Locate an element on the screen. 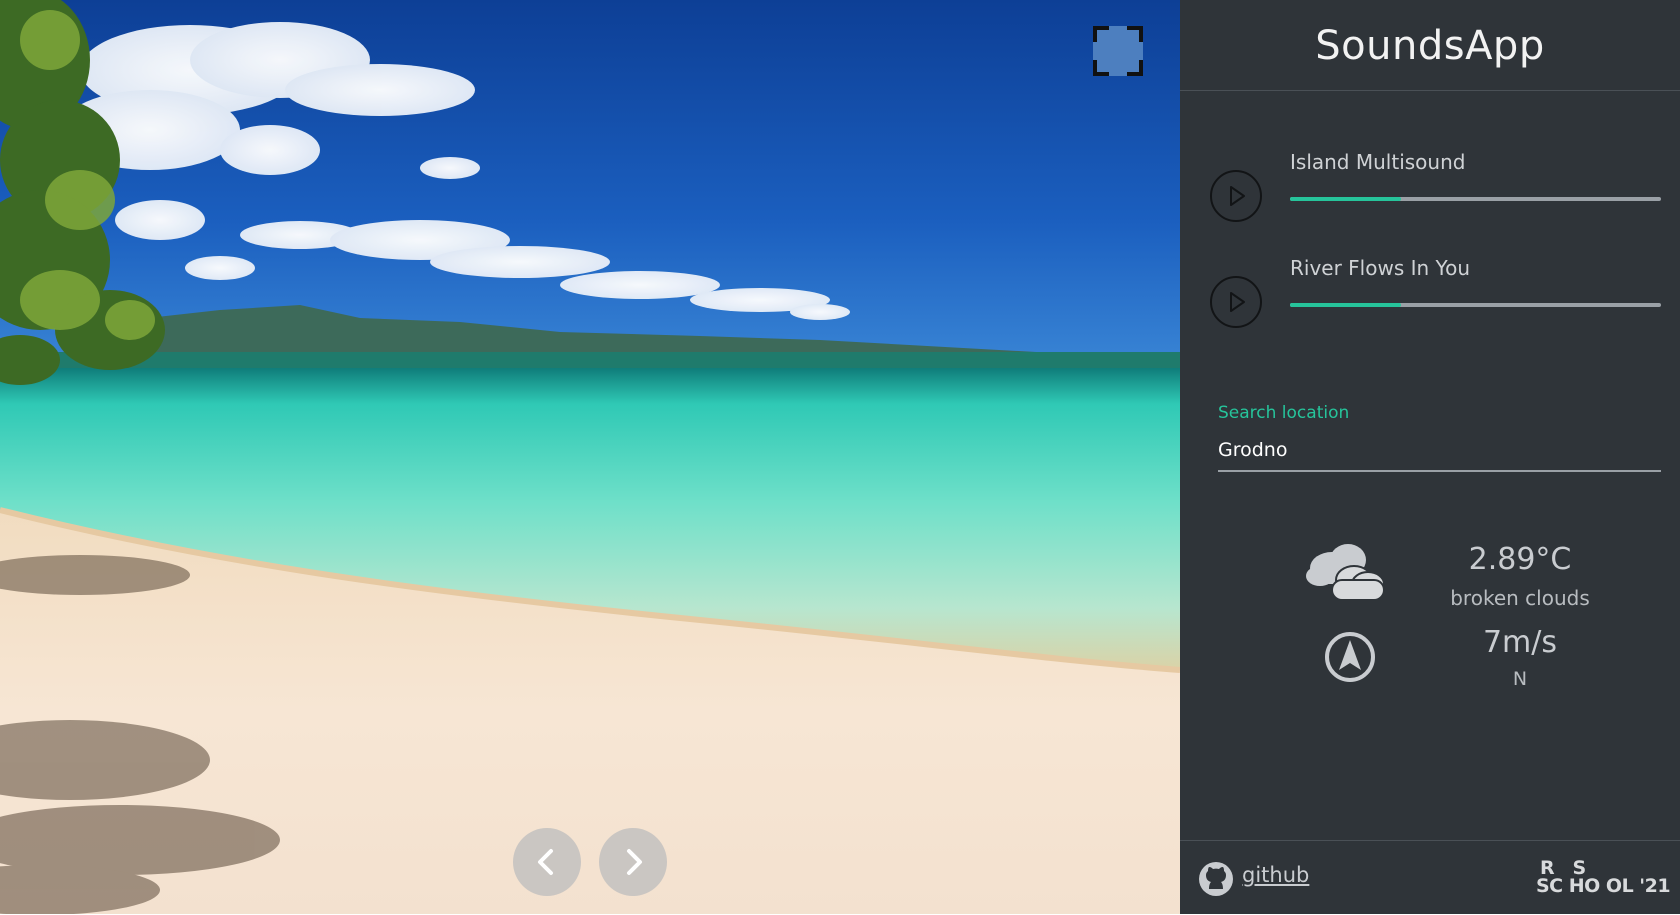 The width and height of the screenshot is (1680, 915). next-slide-button is located at coordinates (633, 862).